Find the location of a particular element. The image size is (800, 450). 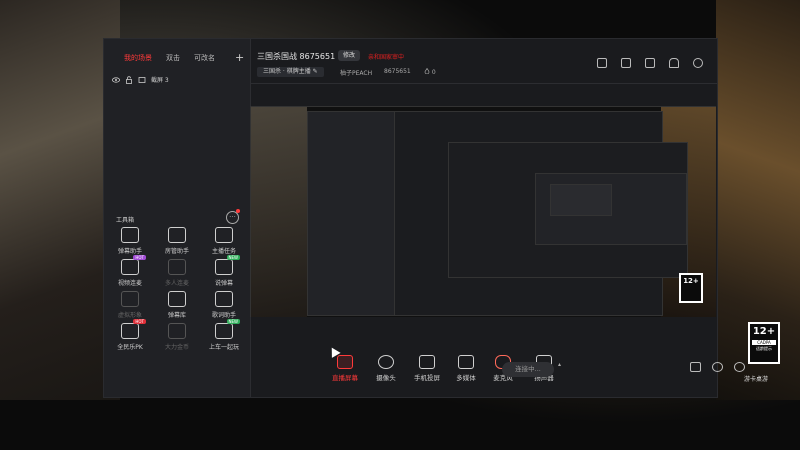

phone-icon is located at coordinates (427, 362).